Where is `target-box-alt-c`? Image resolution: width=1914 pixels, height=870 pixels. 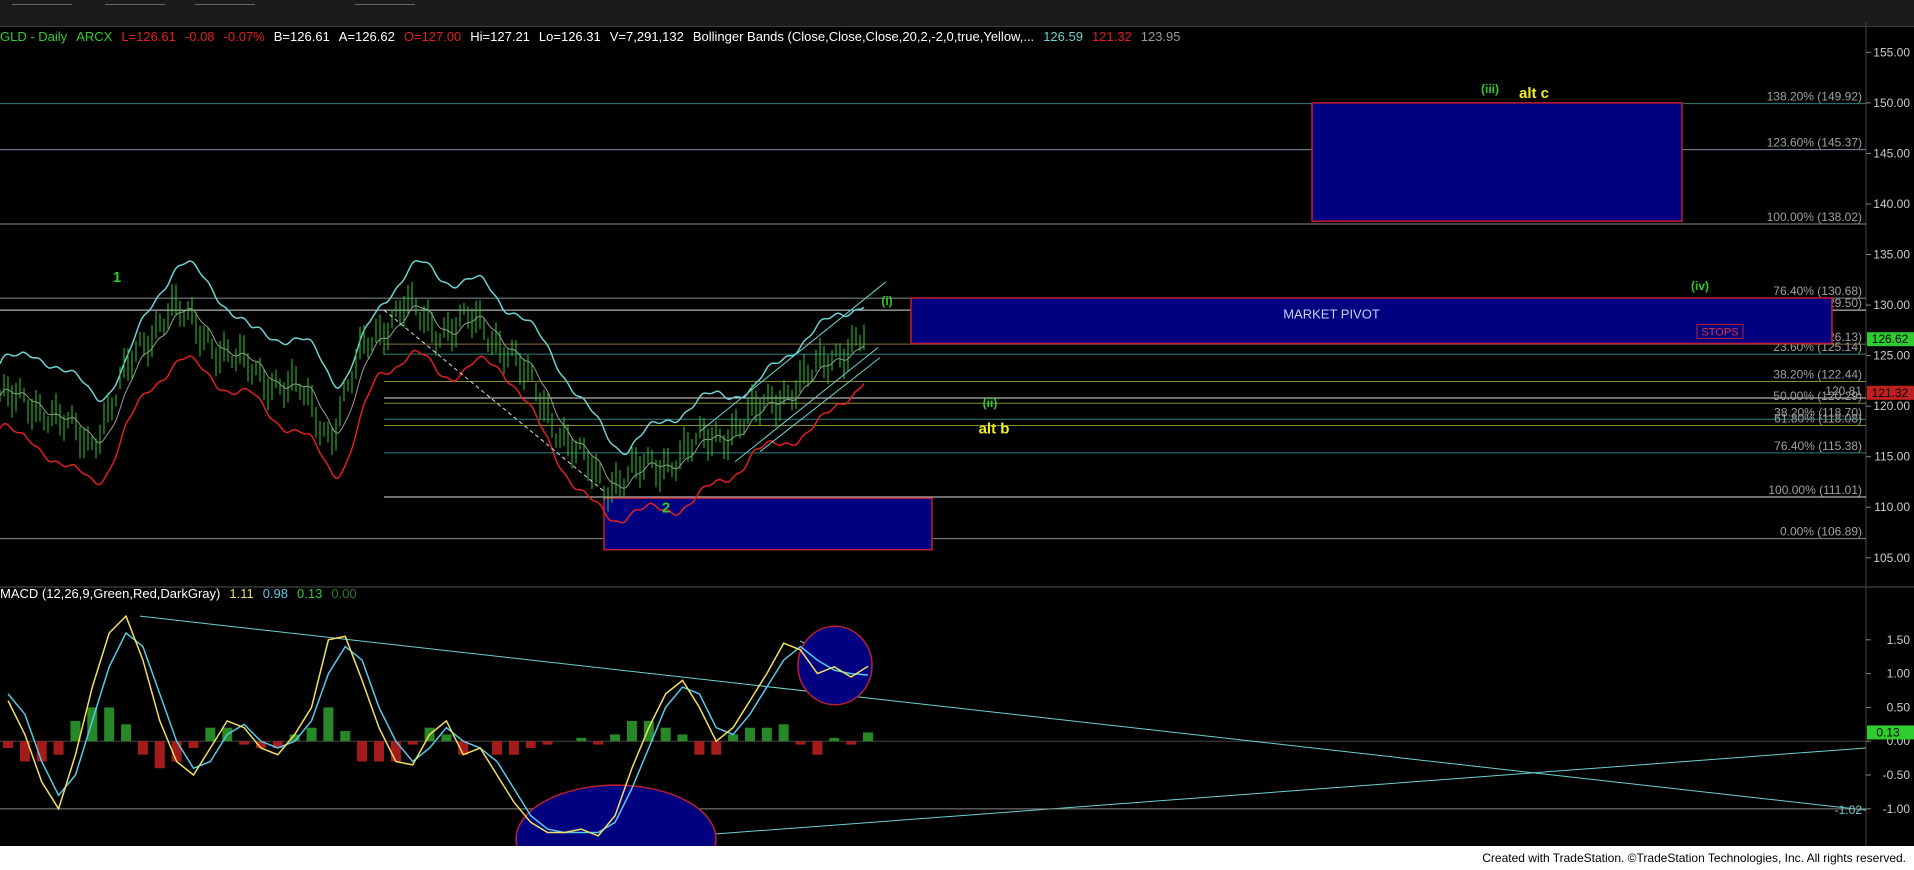
target-box-alt-c is located at coordinates (1497, 162).